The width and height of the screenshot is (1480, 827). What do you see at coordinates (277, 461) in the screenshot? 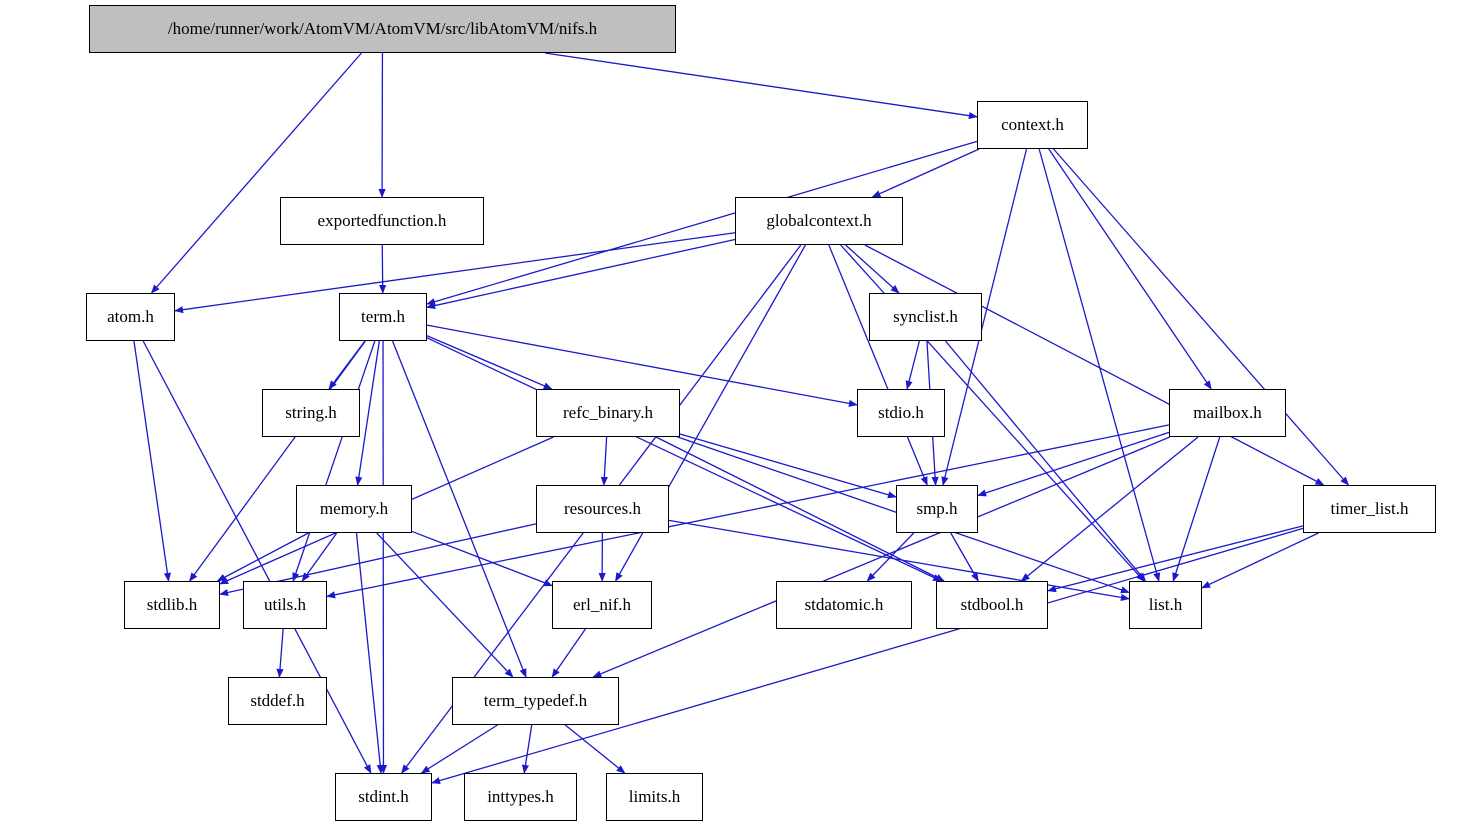
I see `edge-term-to-stdlib` at bounding box center [277, 461].